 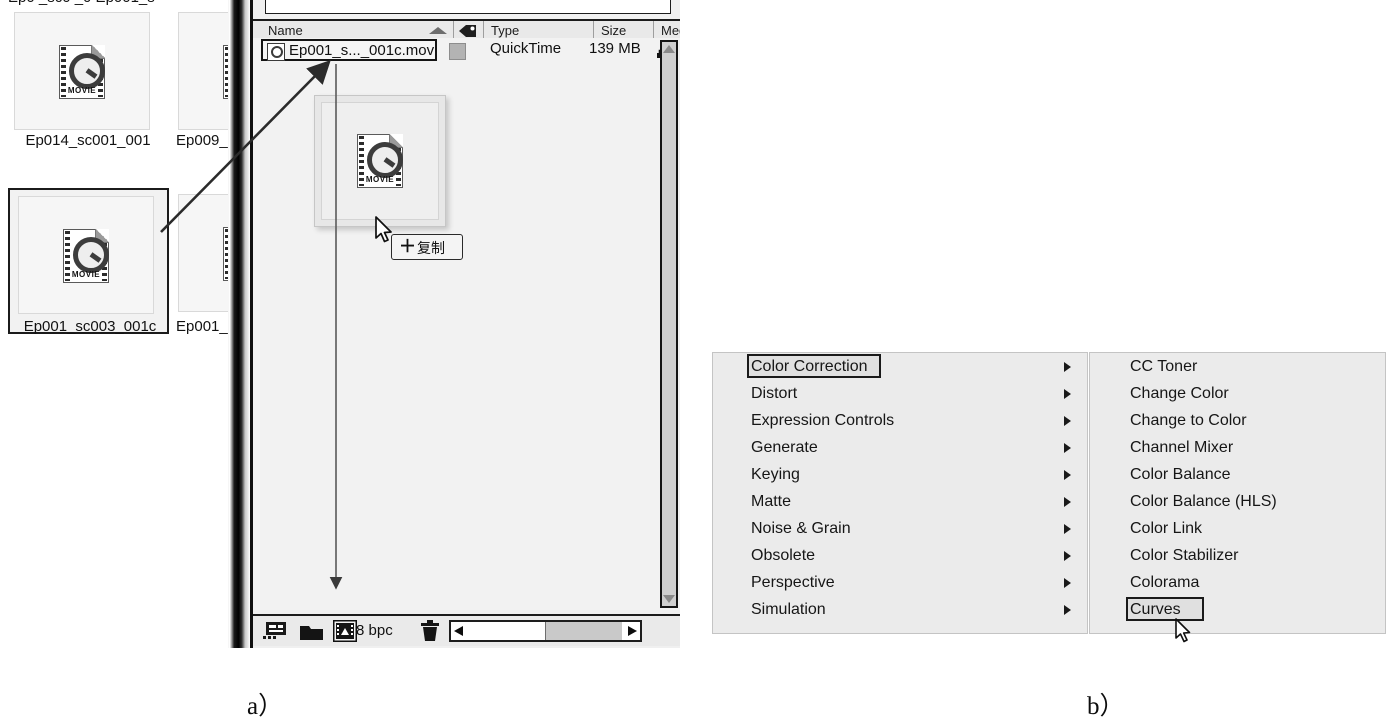 What do you see at coordinates (239, 324) in the screenshot?
I see `window-divider` at bounding box center [239, 324].